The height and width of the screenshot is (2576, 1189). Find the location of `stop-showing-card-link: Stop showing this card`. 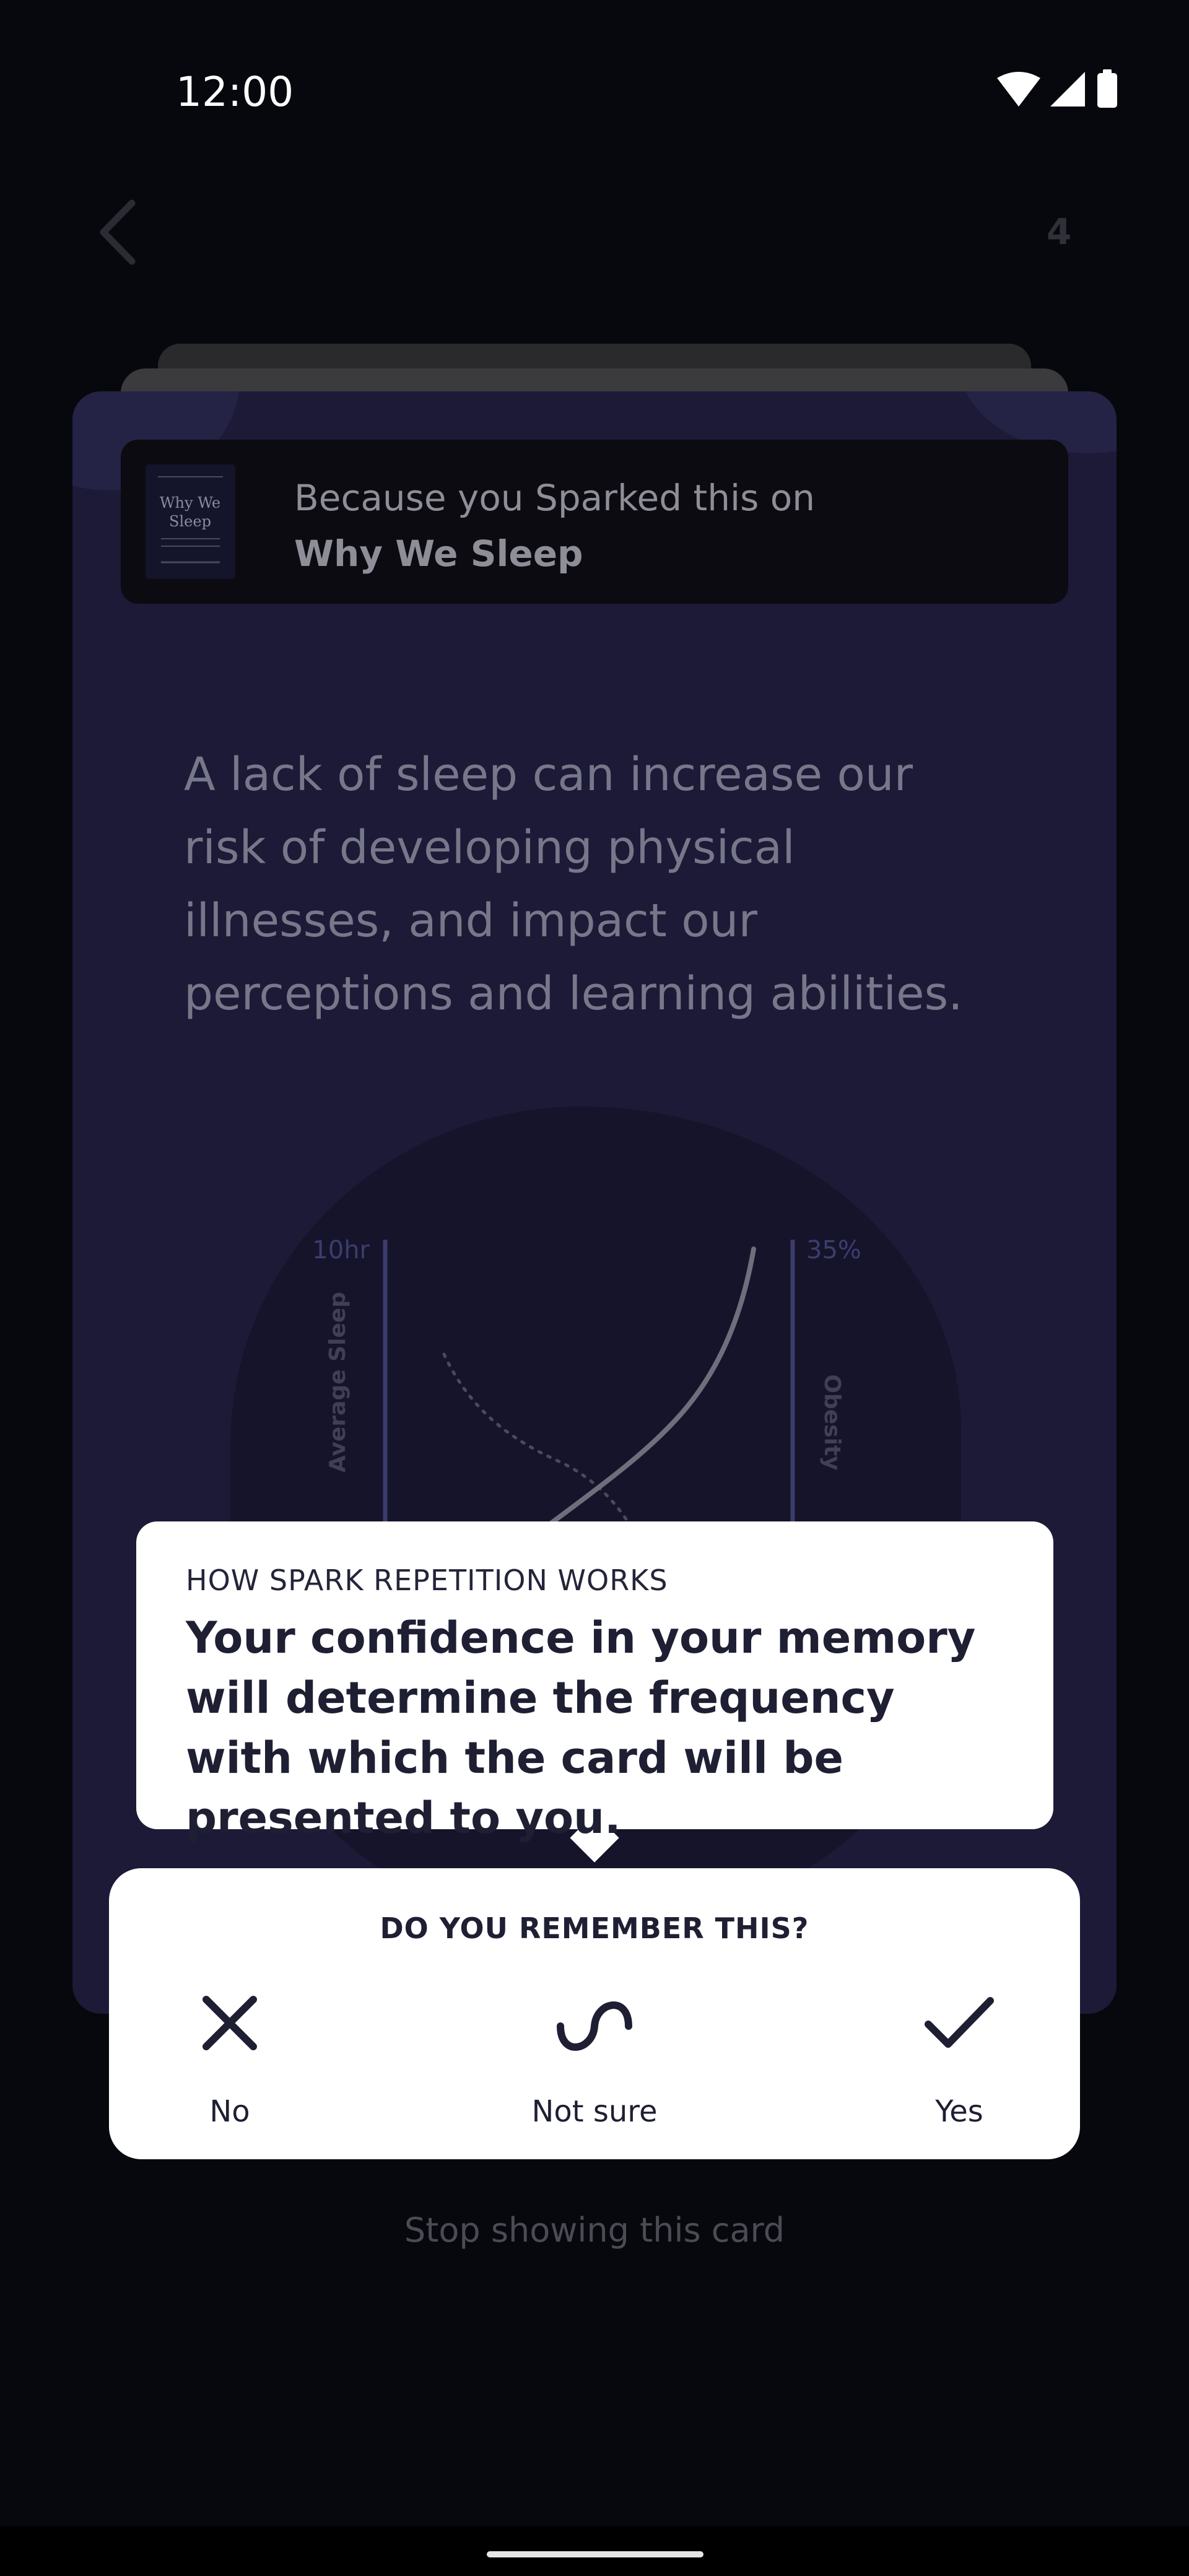

stop-showing-card-link: Stop showing this card is located at coordinates (594, 2230).